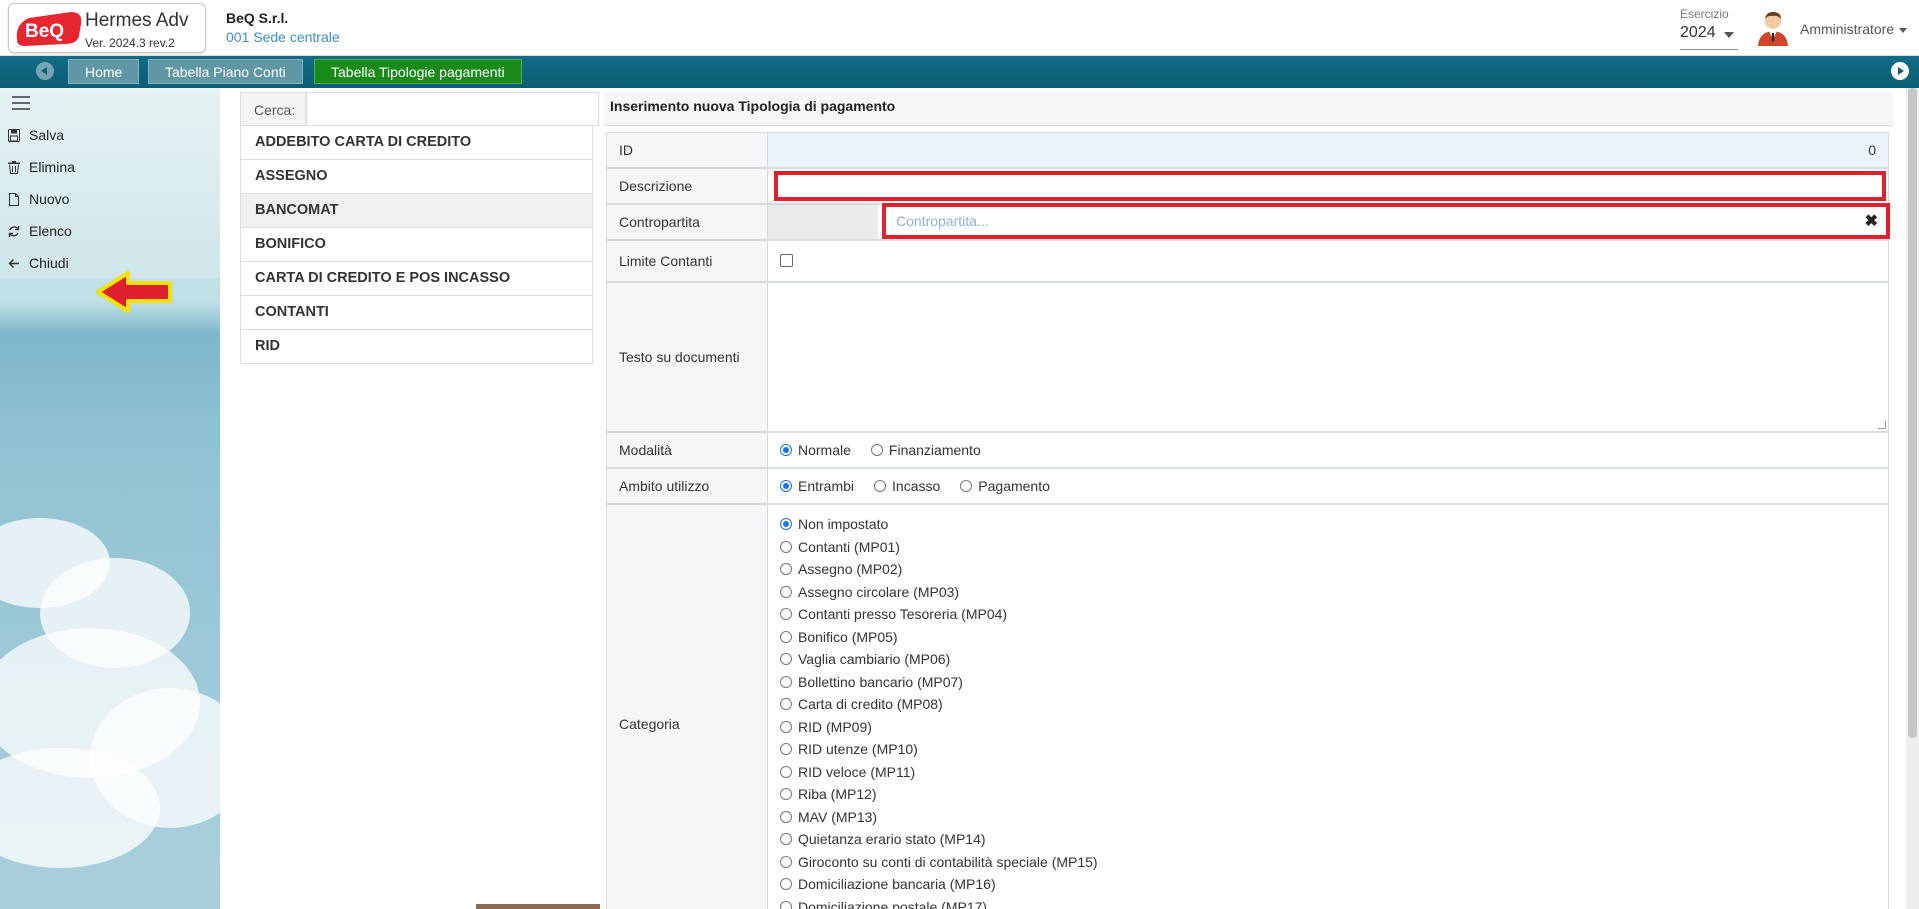 This screenshot has width=1919, height=909. I want to click on year-value: 2024, so click(1698, 32).